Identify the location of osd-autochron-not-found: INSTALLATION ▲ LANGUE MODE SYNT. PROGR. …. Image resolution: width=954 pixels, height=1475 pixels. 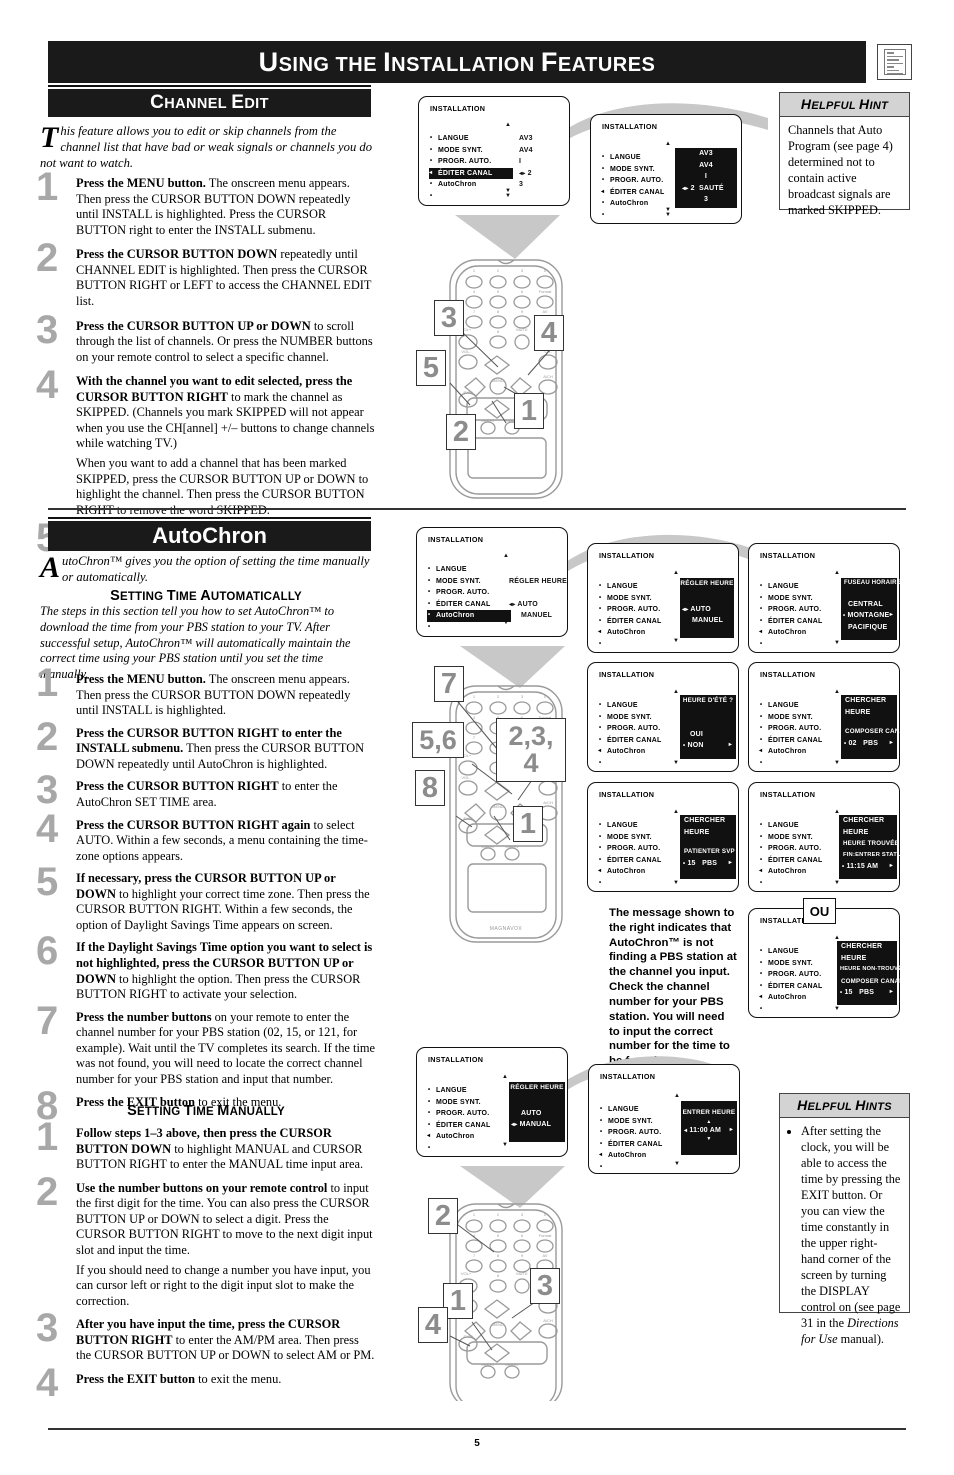
(827, 963).